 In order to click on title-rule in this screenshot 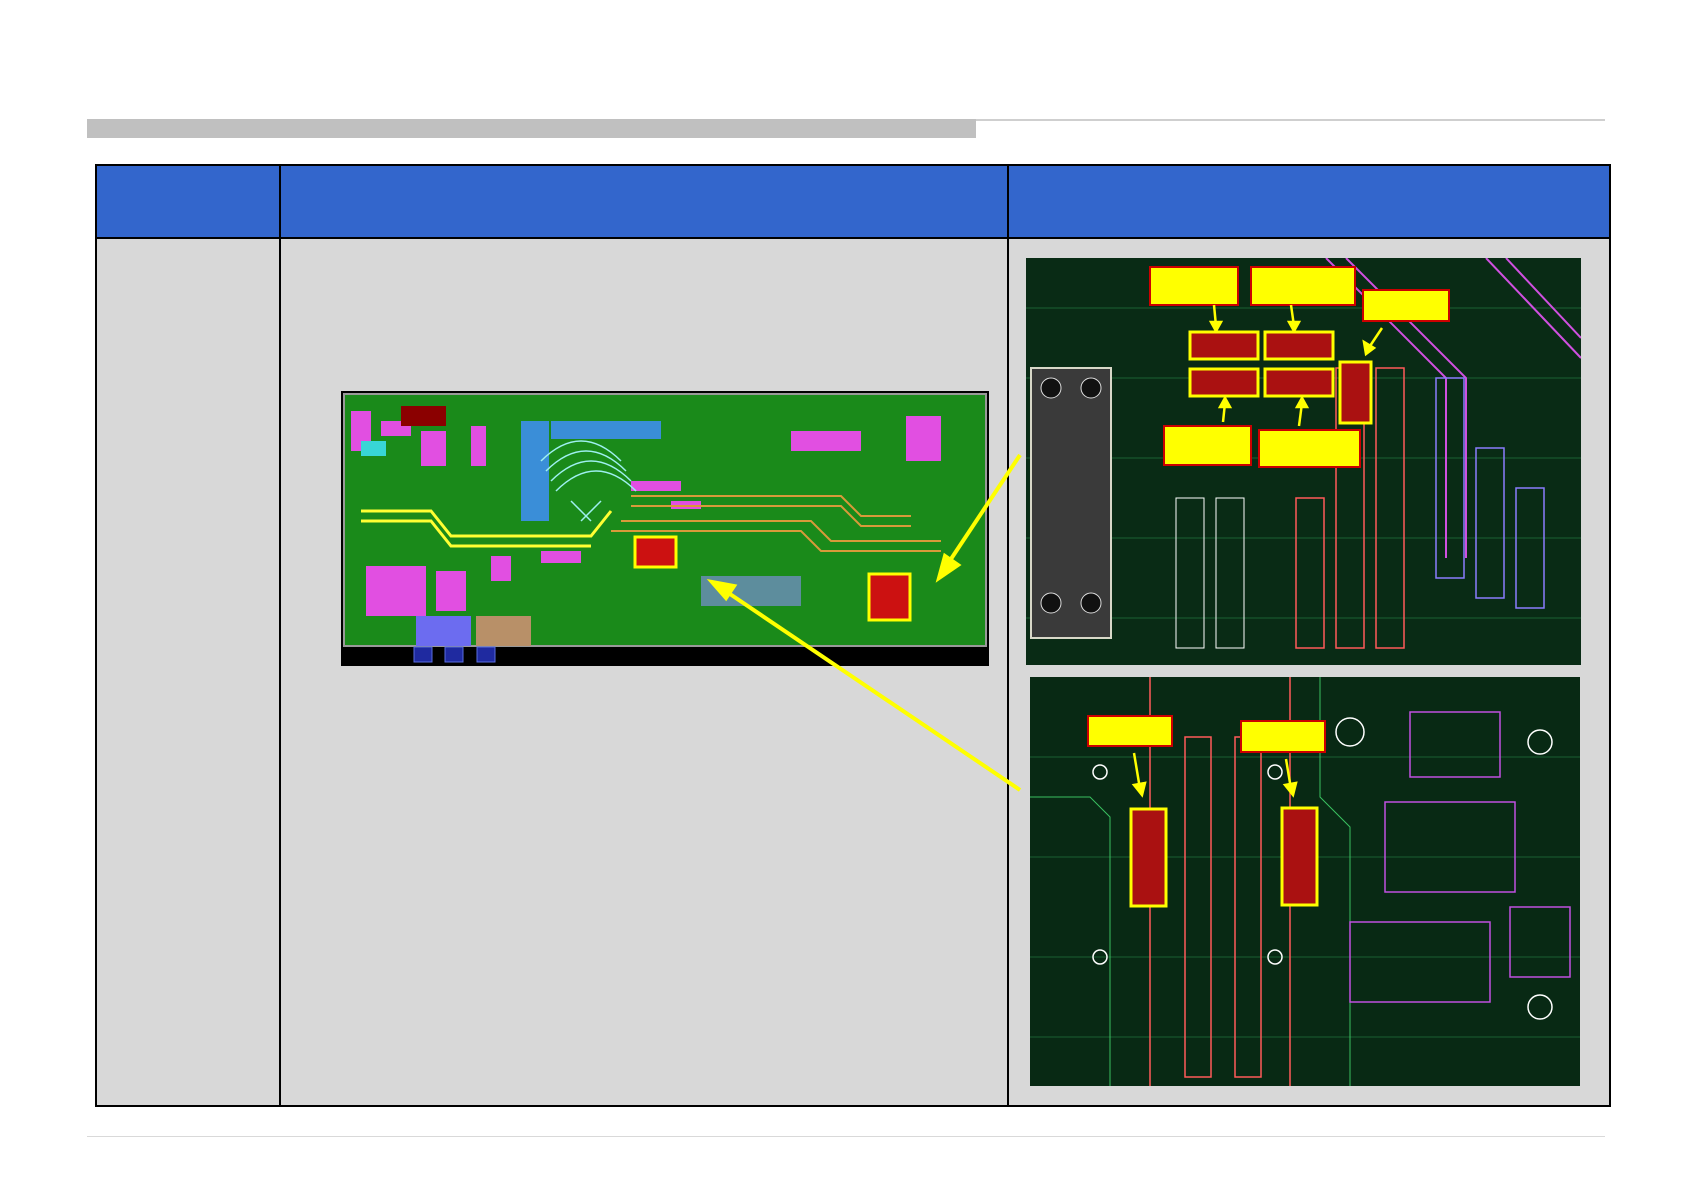, I will do `click(1290, 120)`.